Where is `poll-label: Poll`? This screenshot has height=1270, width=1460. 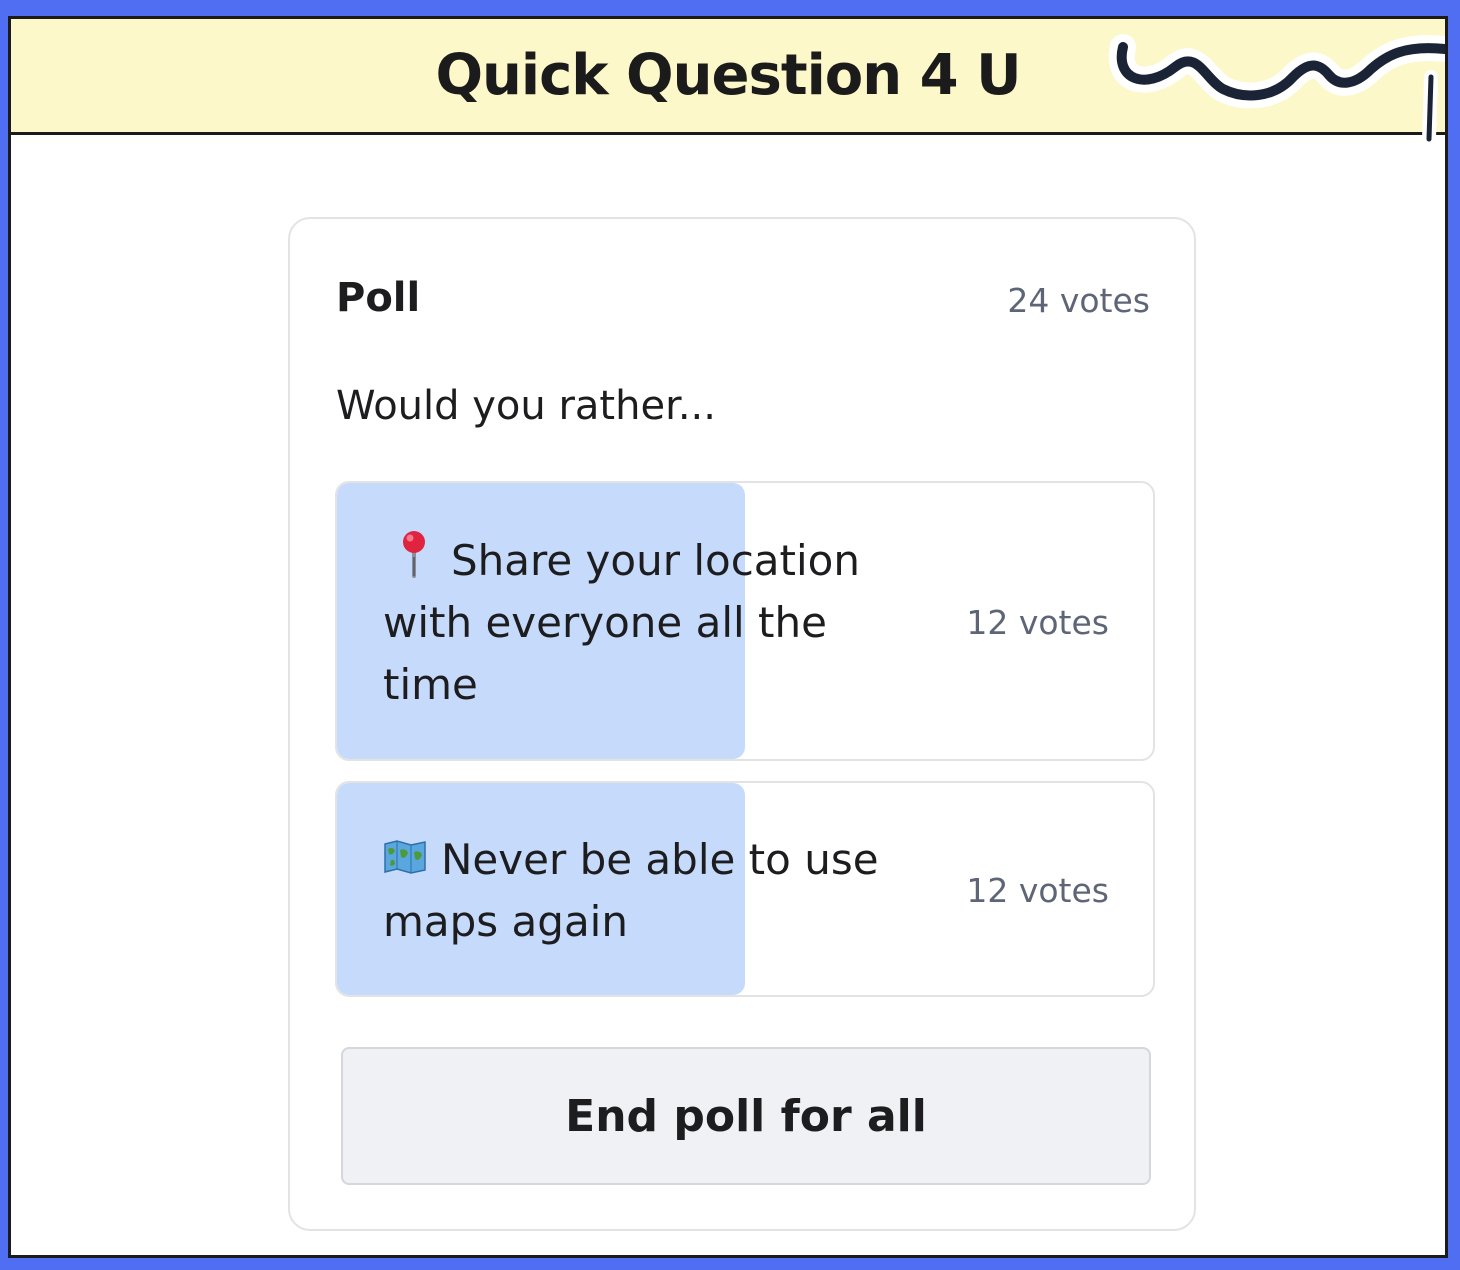 poll-label: Poll is located at coordinates (378, 298).